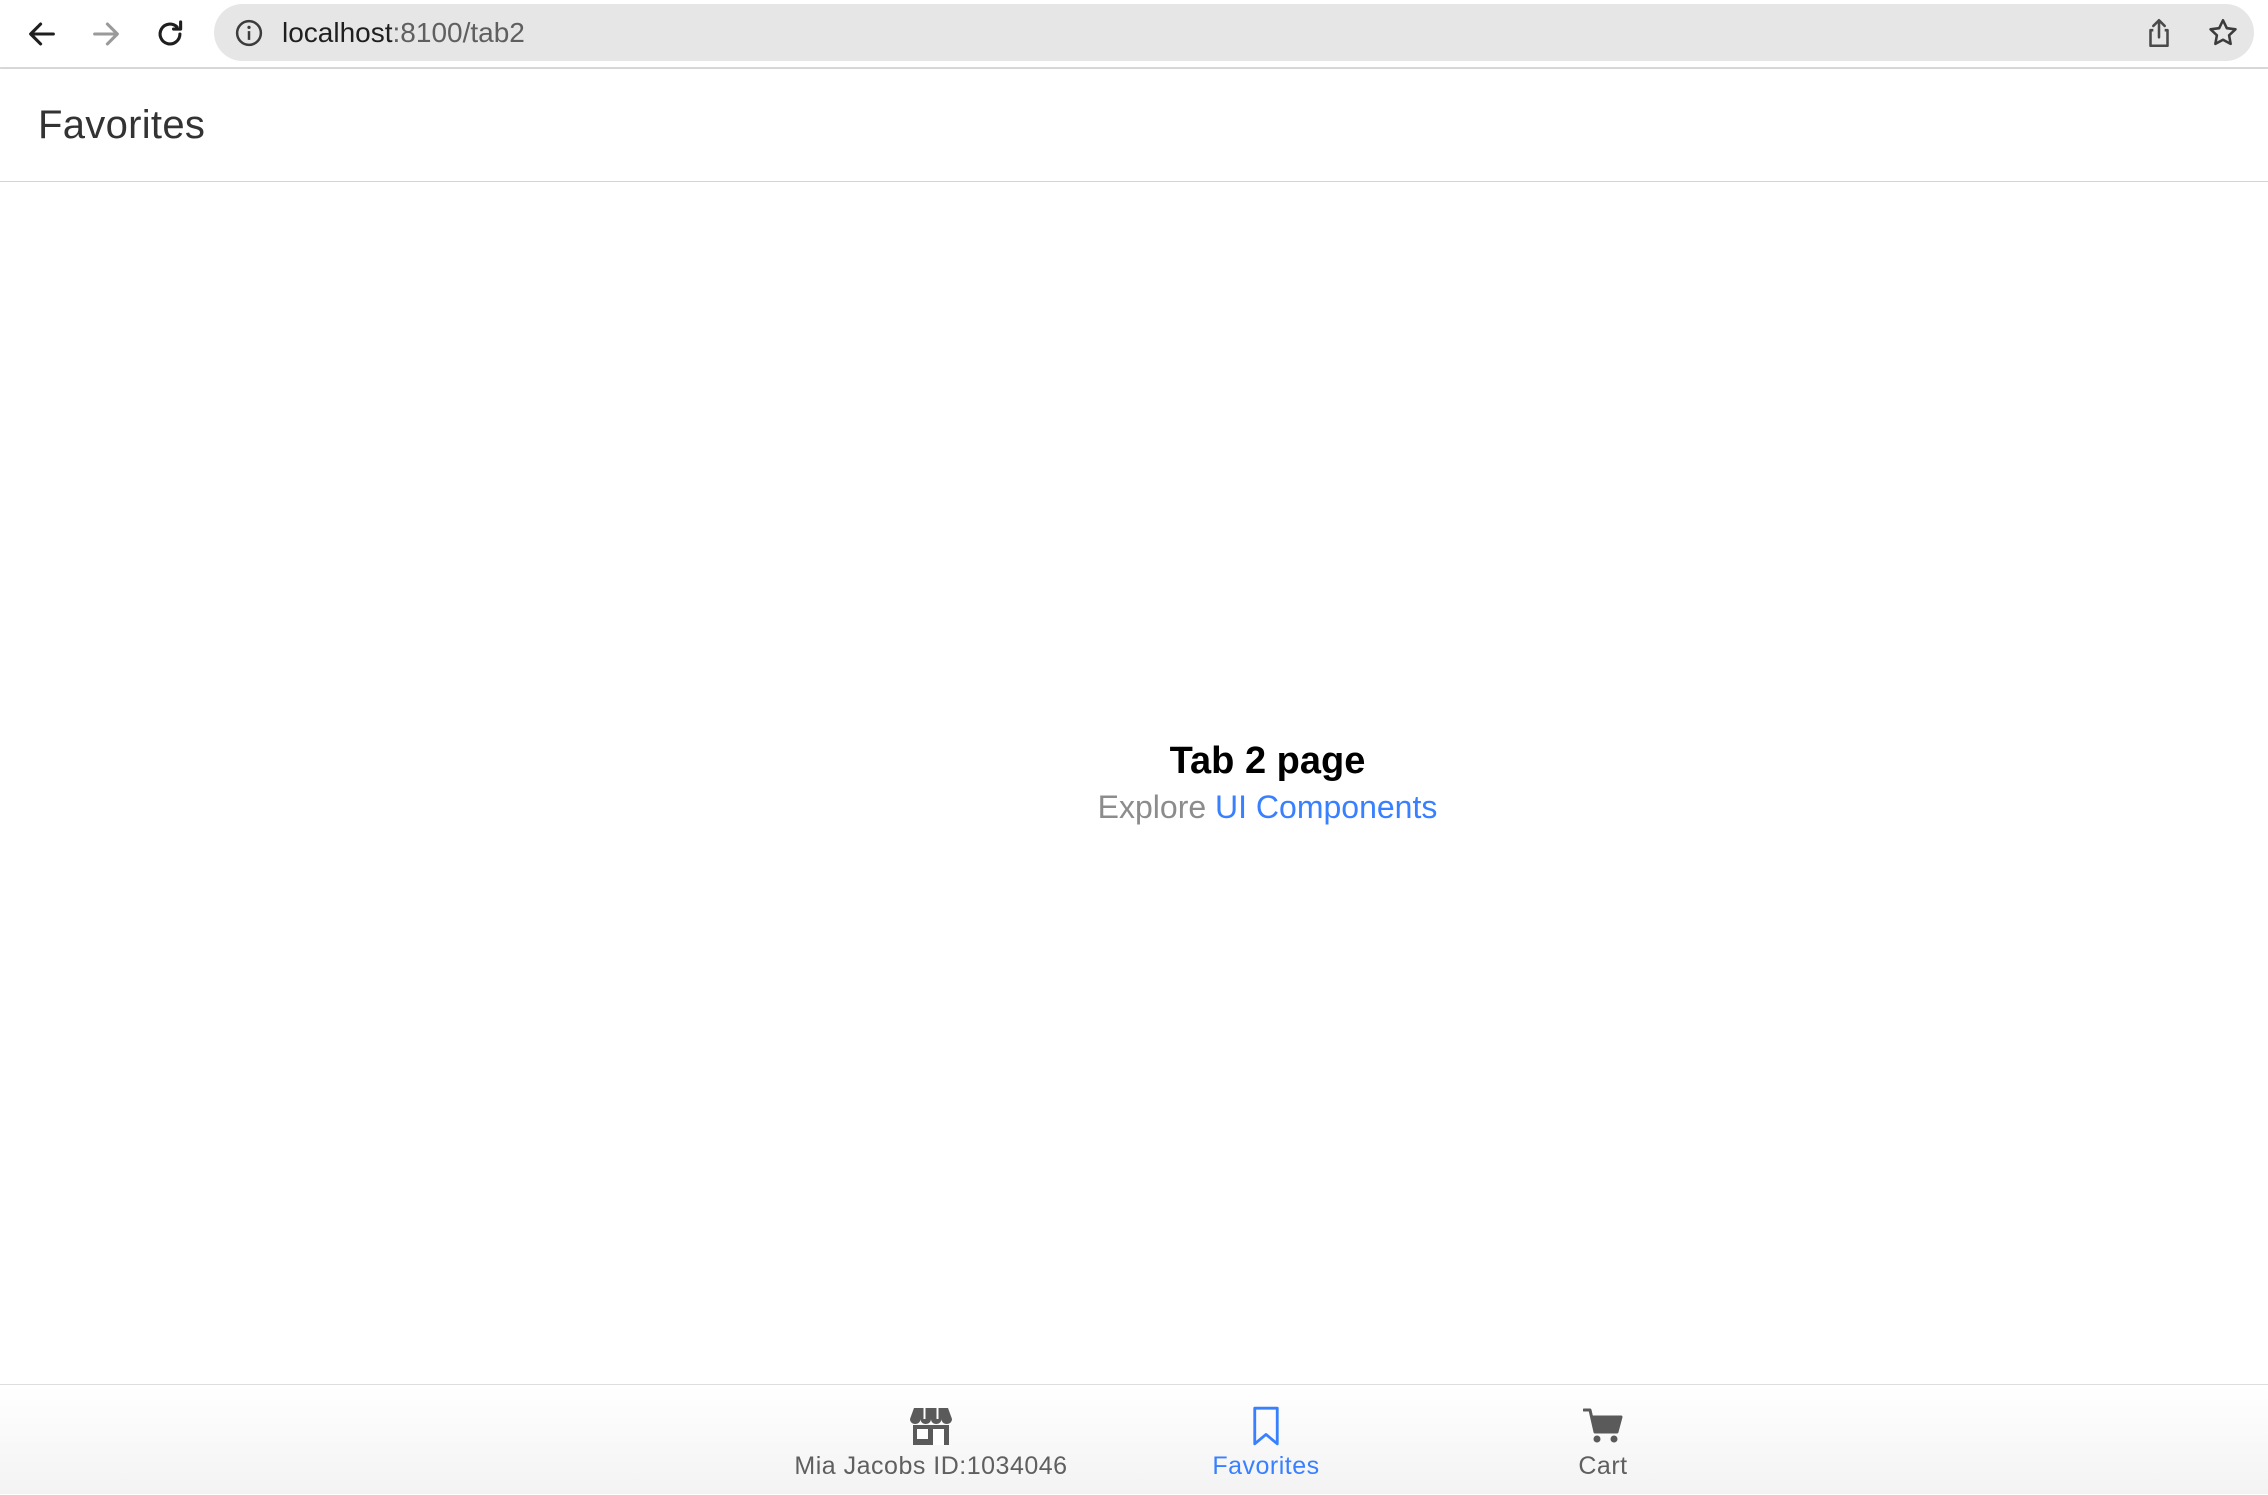 The image size is (2268, 1495). What do you see at coordinates (249, 33) in the screenshot?
I see `info-icon` at bounding box center [249, 33].